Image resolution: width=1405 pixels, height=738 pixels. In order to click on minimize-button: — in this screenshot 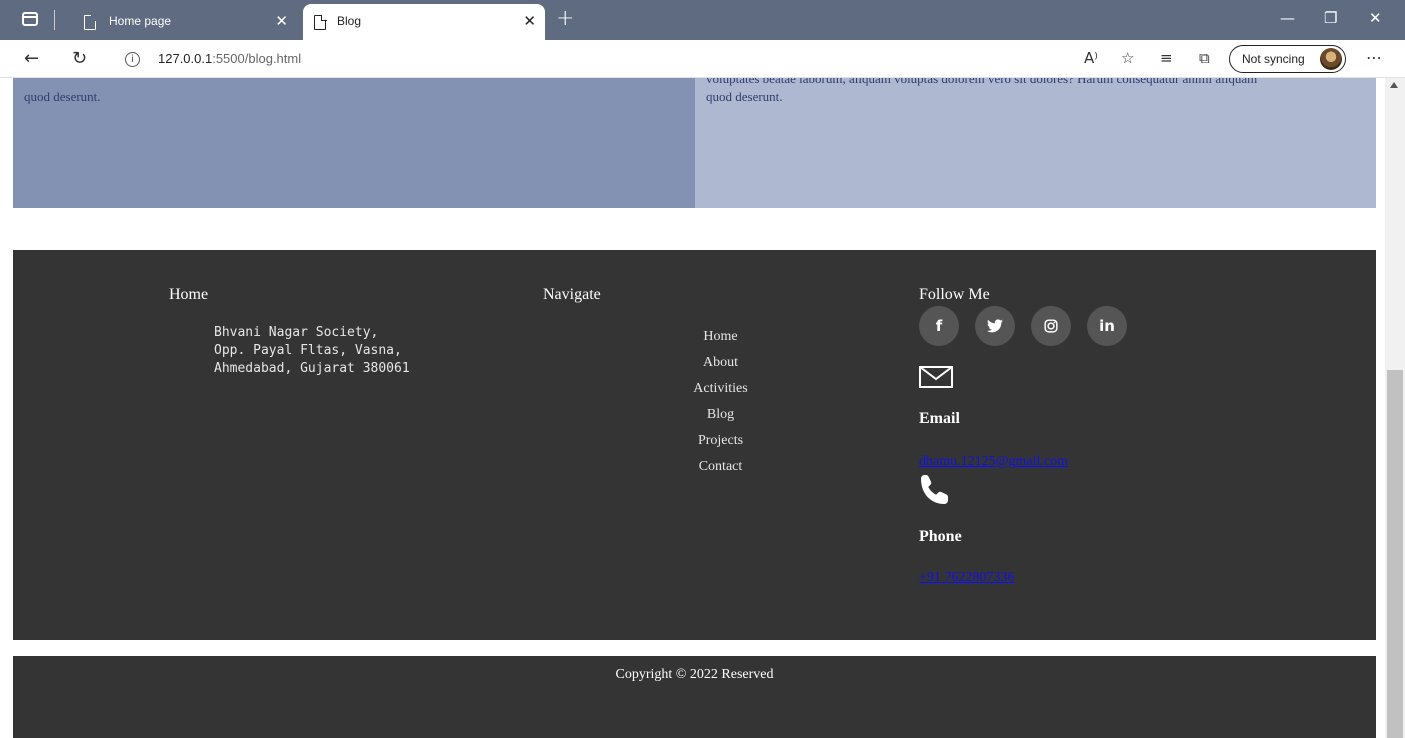, I will do `click(1287, 18)`.